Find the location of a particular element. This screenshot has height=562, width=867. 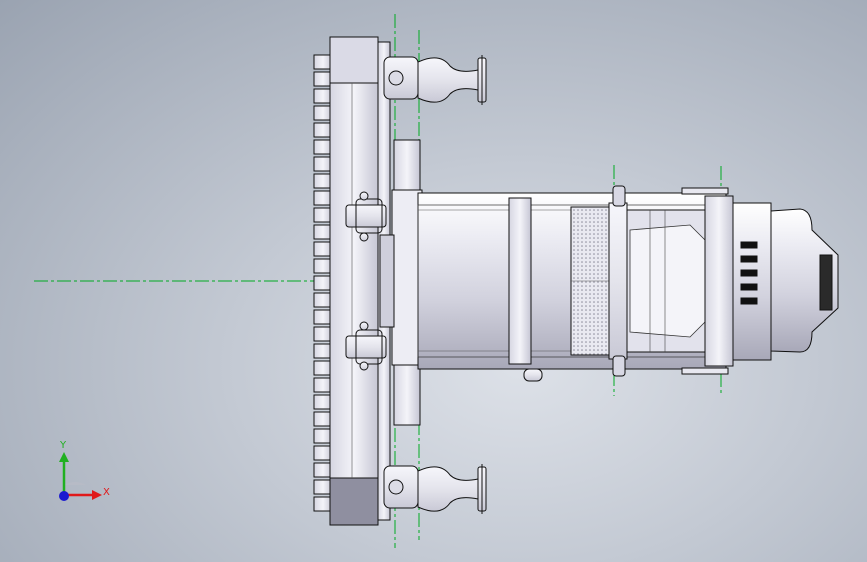

y-axis-label: Y is located at coordinates (63, 445).